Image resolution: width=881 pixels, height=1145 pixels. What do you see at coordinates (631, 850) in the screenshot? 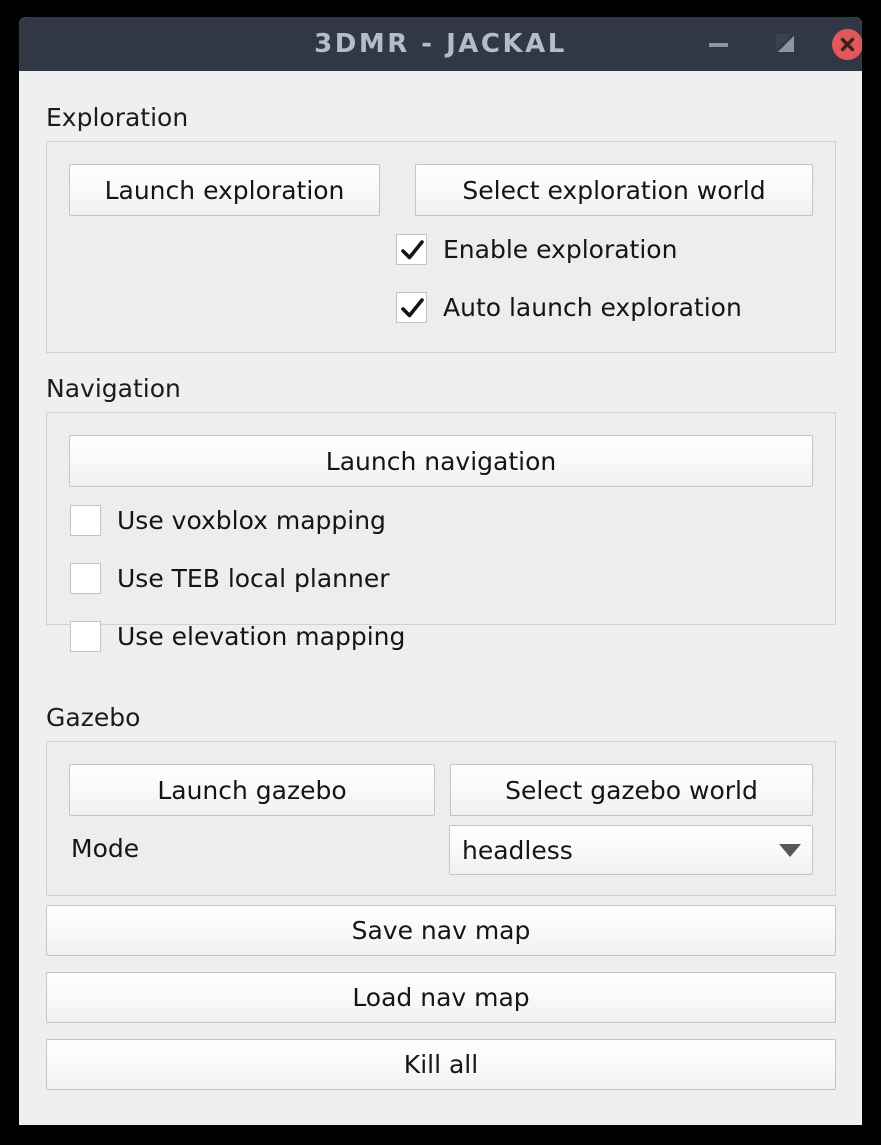
I see `gazebo-mode-select: headless` at bounding box center [631, 850].